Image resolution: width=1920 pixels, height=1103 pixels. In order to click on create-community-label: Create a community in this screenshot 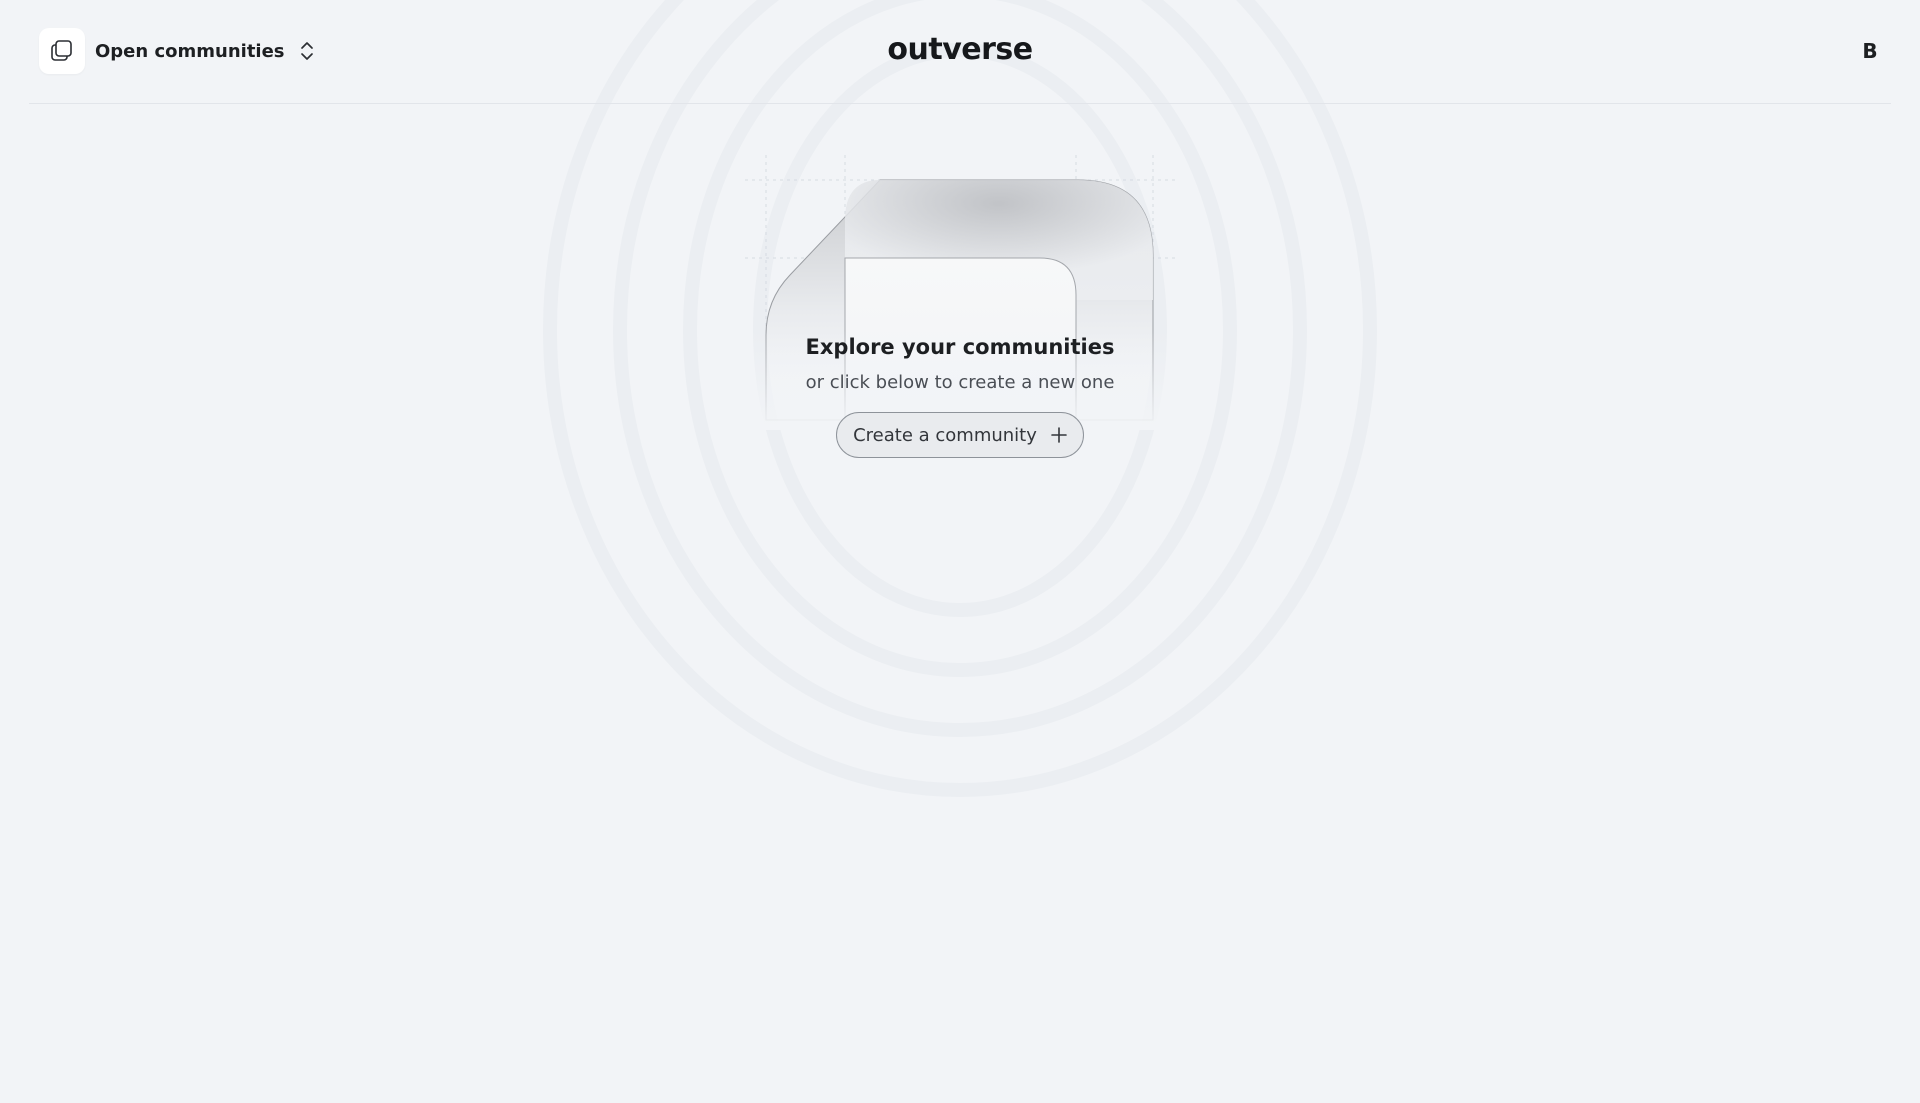, I will do `click(945, 435)`.